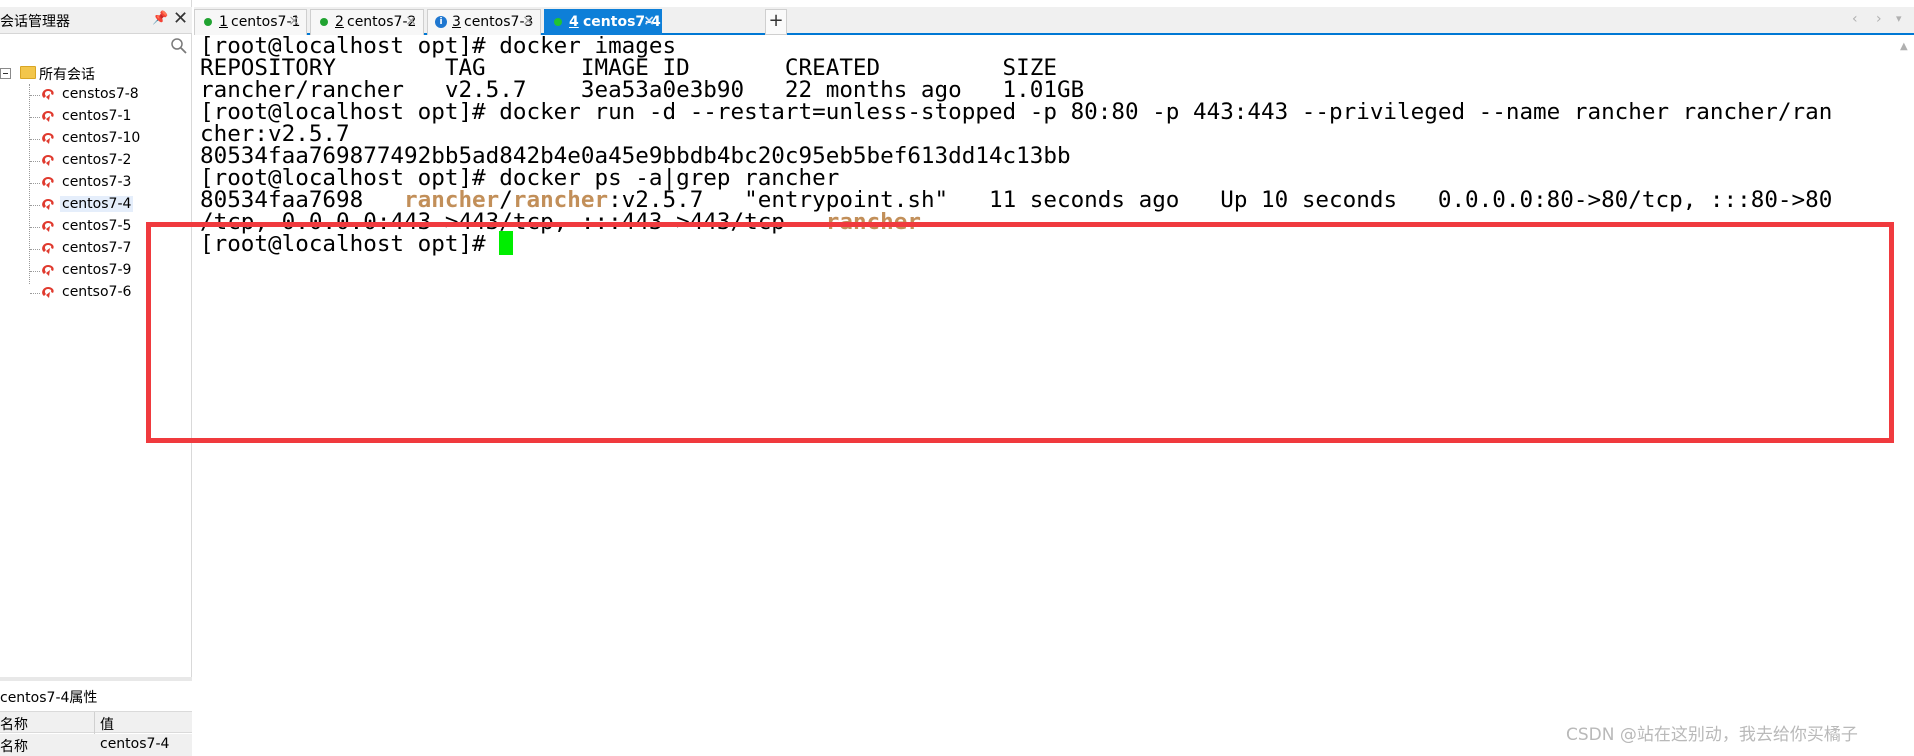 The height and width of the screenshot is (756, 1914). I want to click on tab-scroll-left-icon: ‹, so click(1855, 19).